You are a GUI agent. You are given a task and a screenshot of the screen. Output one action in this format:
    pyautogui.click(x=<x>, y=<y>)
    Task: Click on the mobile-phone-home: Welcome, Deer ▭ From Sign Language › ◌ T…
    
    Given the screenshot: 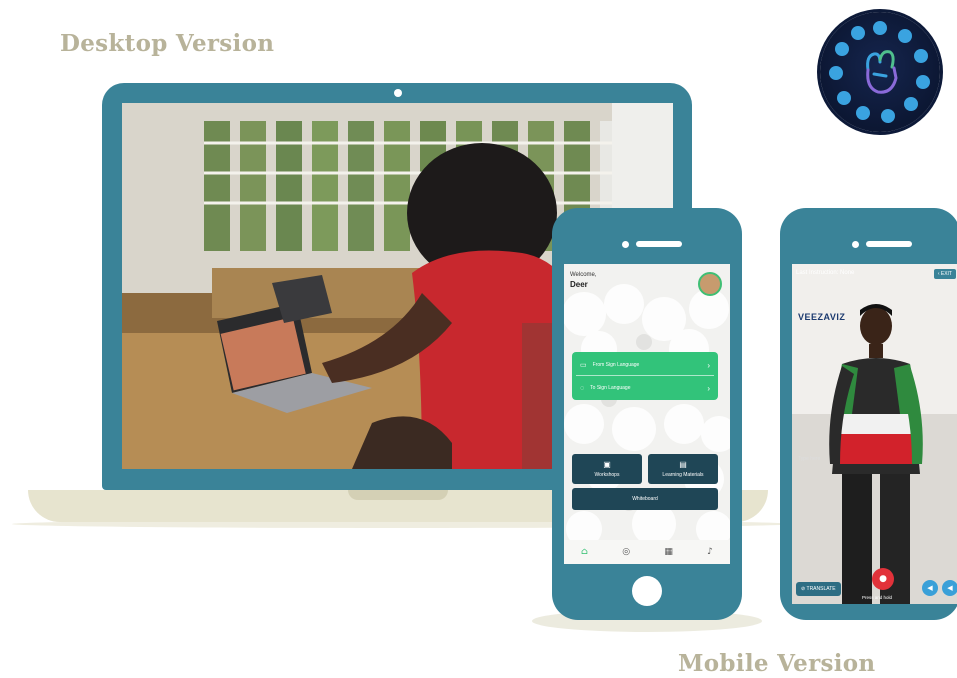 What is the action you would take?
    pyautogui.click(x=647, y=414)
    